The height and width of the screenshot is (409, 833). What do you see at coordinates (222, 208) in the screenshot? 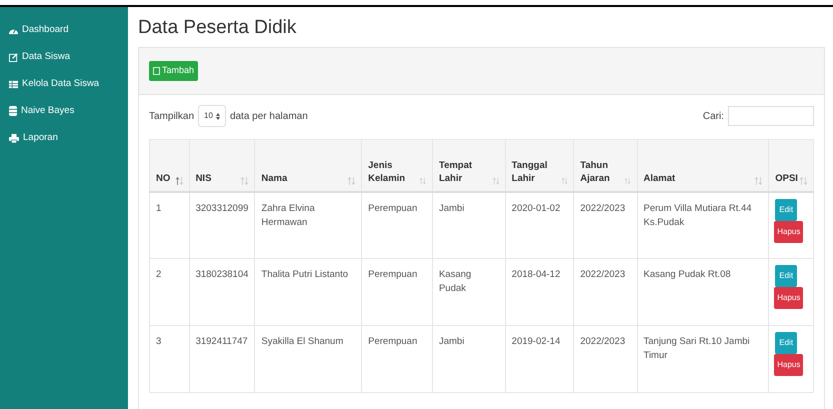
I see `table-cell: 3203312099` at bounding box center [222, 208].